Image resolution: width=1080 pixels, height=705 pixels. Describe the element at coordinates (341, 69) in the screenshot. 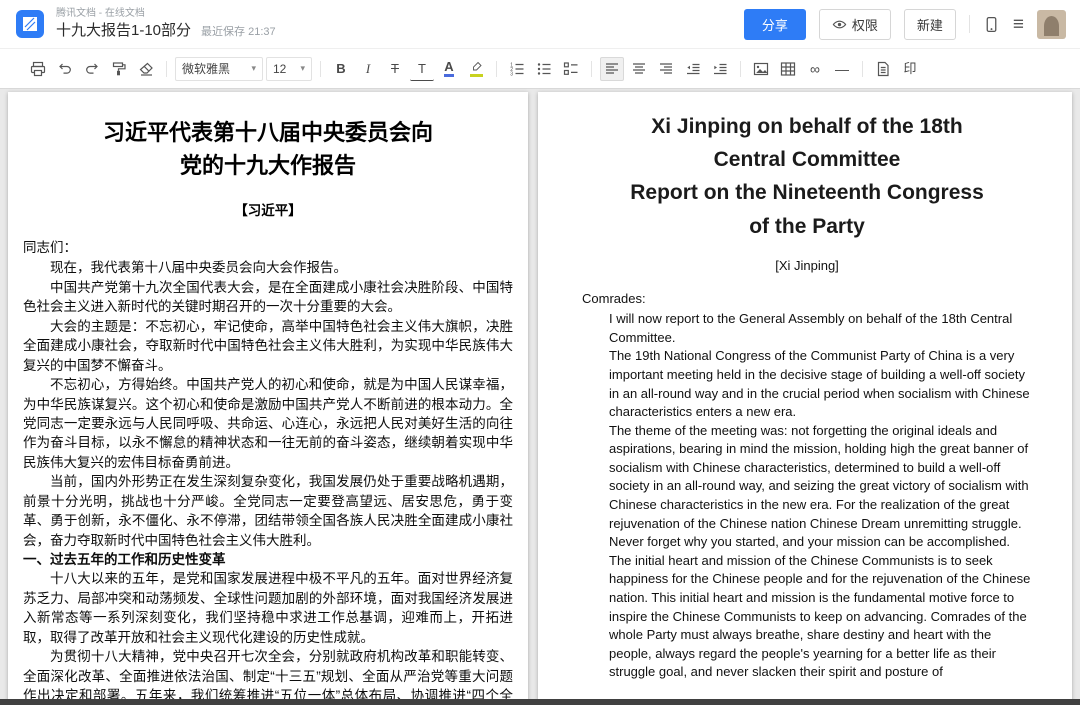

I see `bold-button: B` at that location.